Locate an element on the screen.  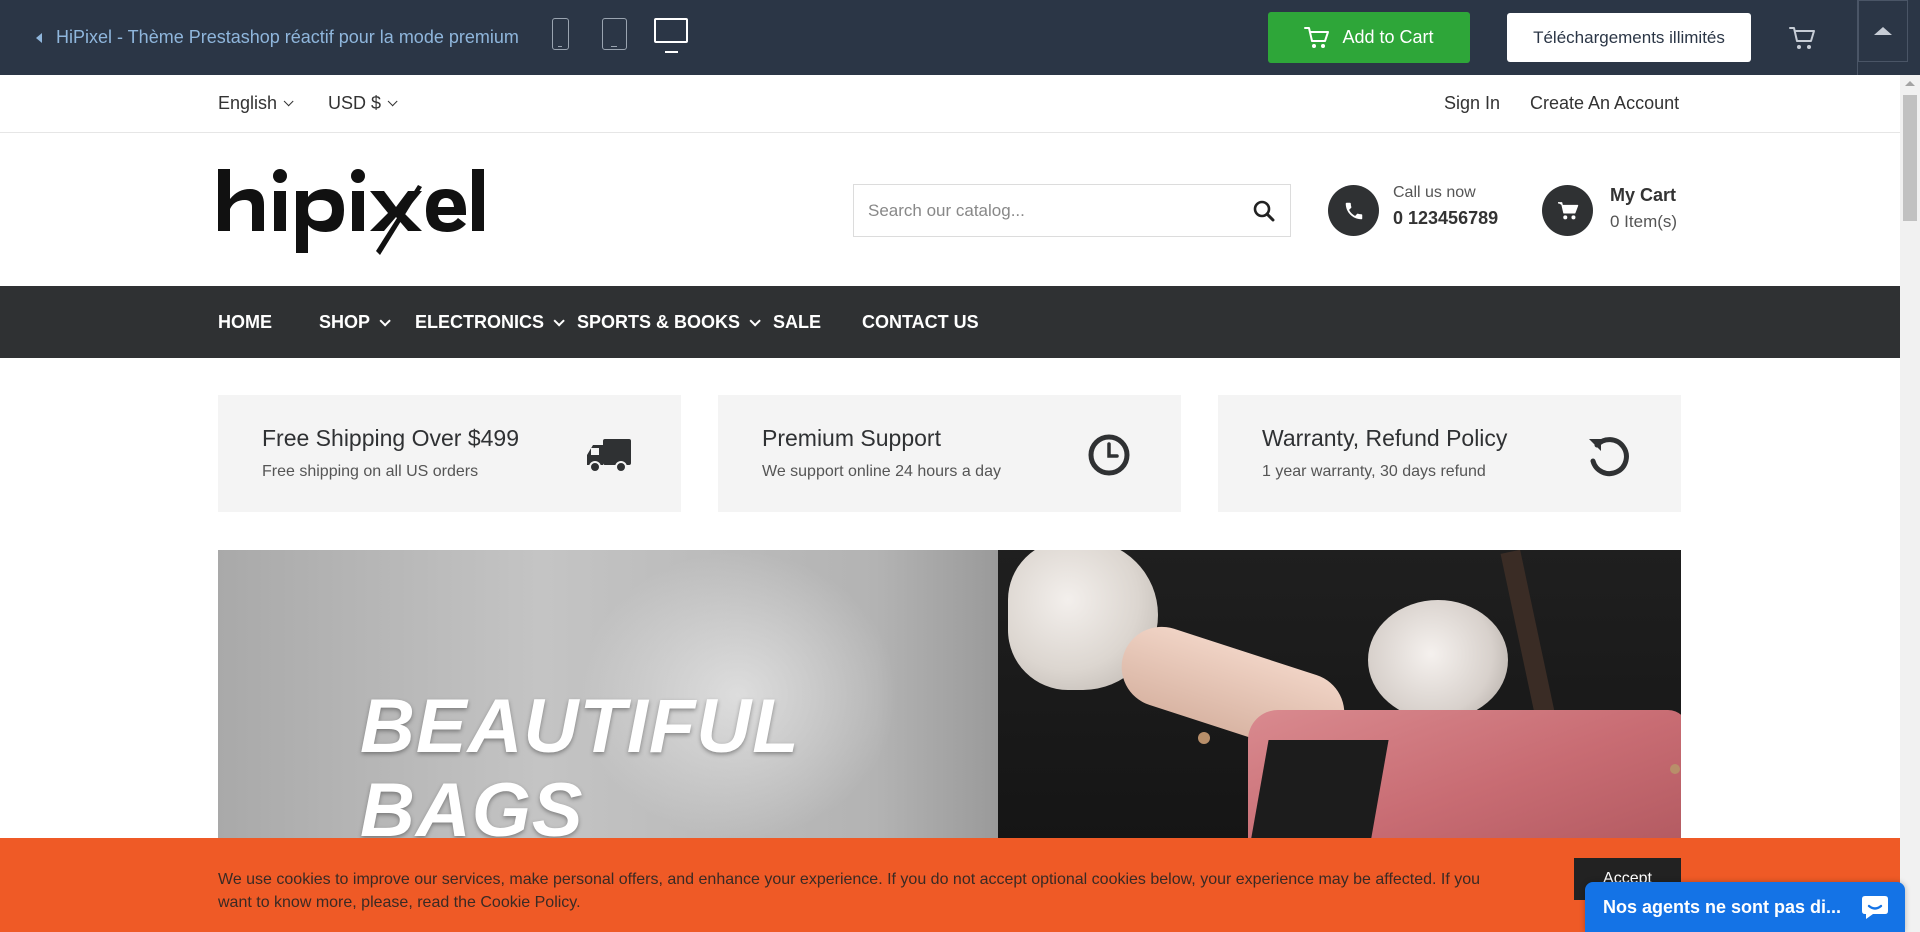
banner-headline-line2: BAGS is located at coordinates (472, 804).